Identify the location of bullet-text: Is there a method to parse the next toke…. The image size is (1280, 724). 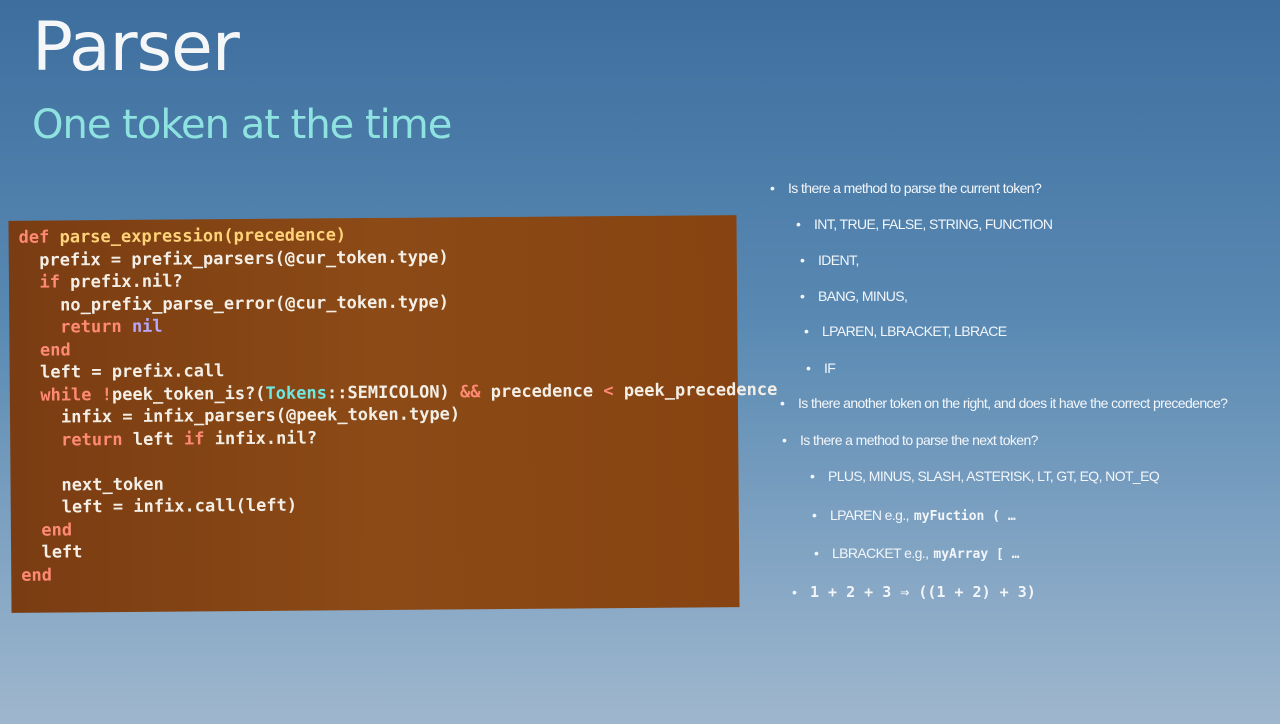
(919, 440).